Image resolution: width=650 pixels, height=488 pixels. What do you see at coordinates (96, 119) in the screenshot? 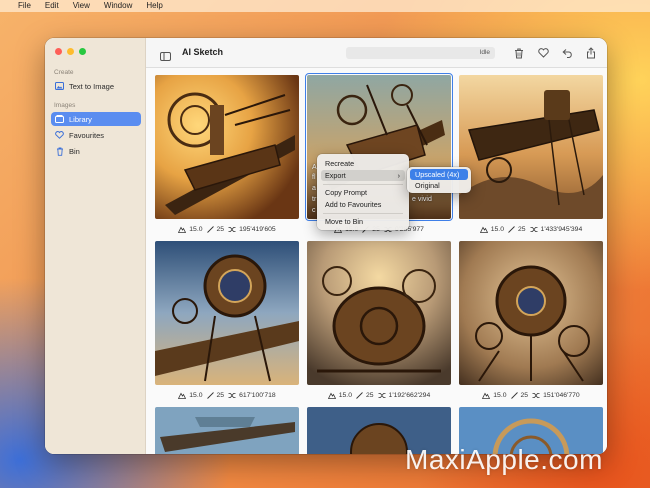
I see `sidebar-item-library: Library` at bounding box center [96, 119].